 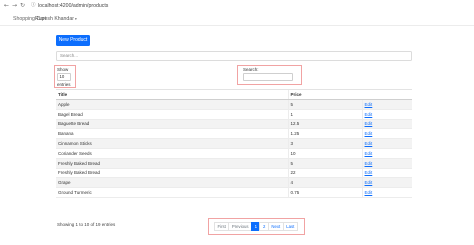 What do you see at coordinates (63, 69) in the screenshot?
I see `show-label: Show` at bounding box center [63, 69].